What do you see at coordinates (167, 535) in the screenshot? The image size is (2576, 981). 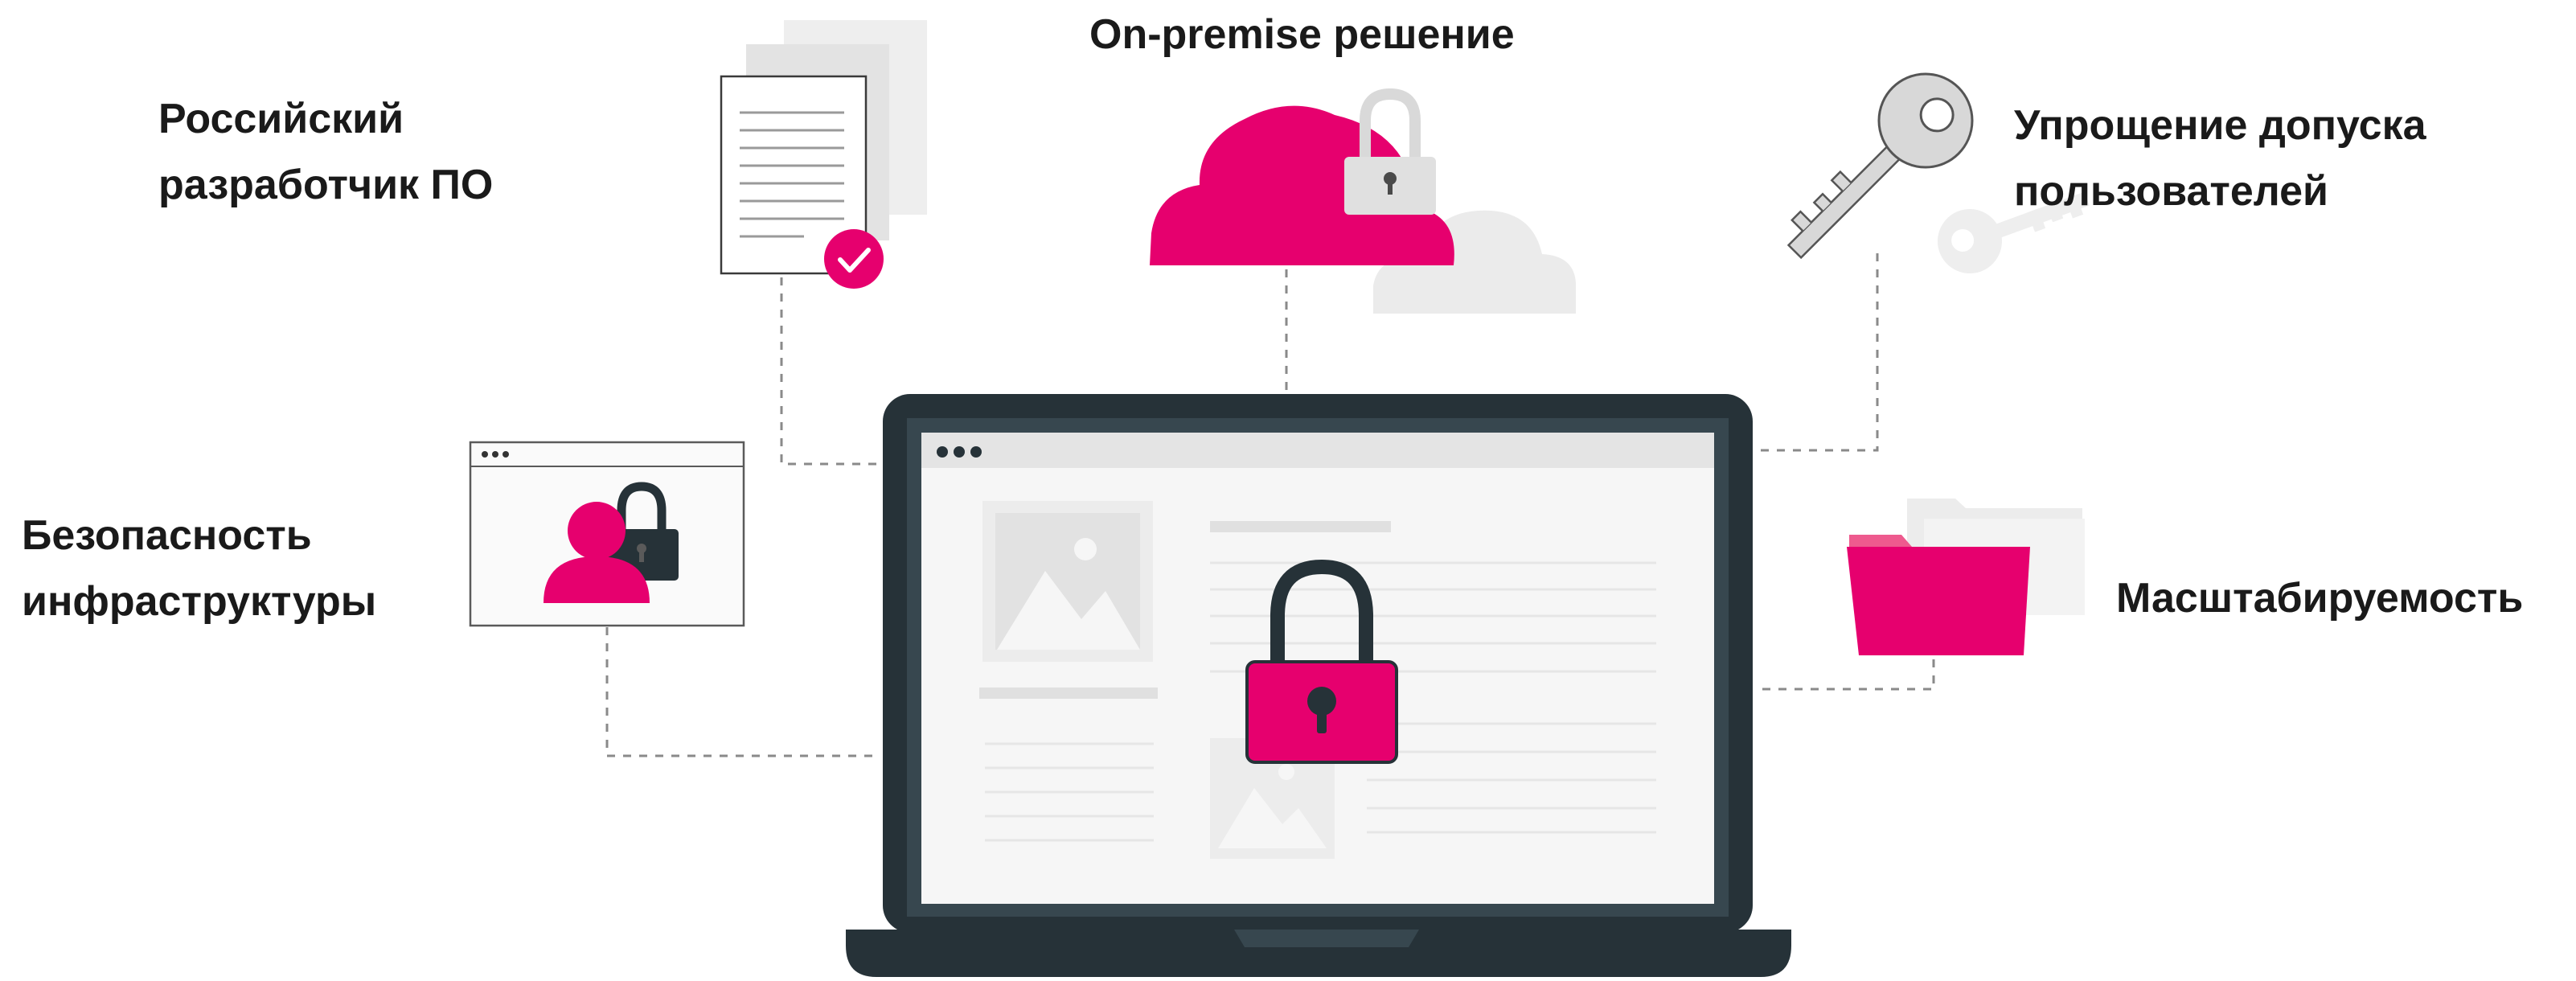 I see `label-infrastructure-security-line-1: Безопасность` at bounding box center [167, 535].